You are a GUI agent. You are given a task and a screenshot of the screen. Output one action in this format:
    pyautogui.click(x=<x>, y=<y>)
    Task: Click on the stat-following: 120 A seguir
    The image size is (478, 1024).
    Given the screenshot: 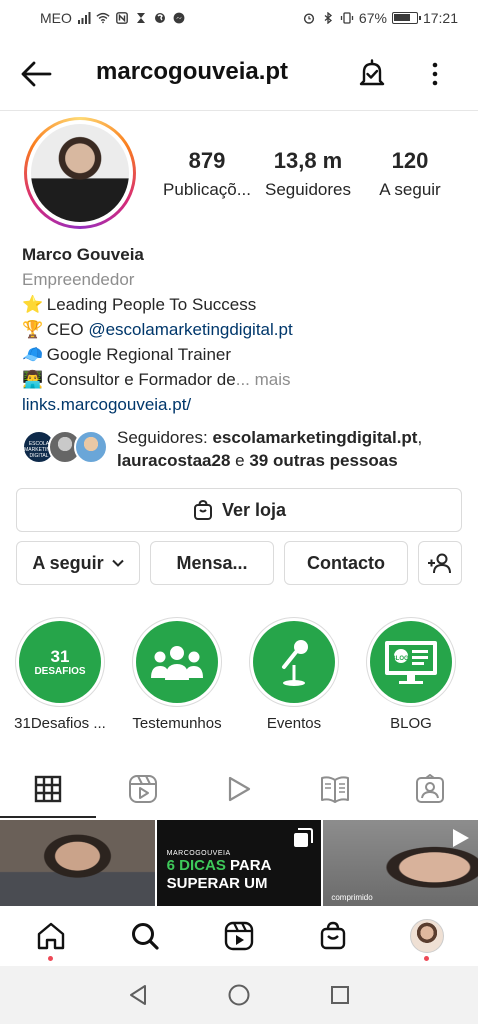 What is the action you would take?
    pyautogui.click(x=410, y=174)
    